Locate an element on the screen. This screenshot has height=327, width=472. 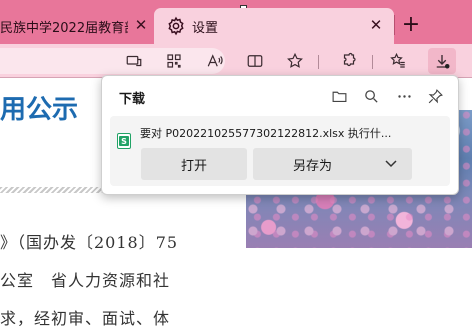
download-icon is located at coordinates (443, 62).